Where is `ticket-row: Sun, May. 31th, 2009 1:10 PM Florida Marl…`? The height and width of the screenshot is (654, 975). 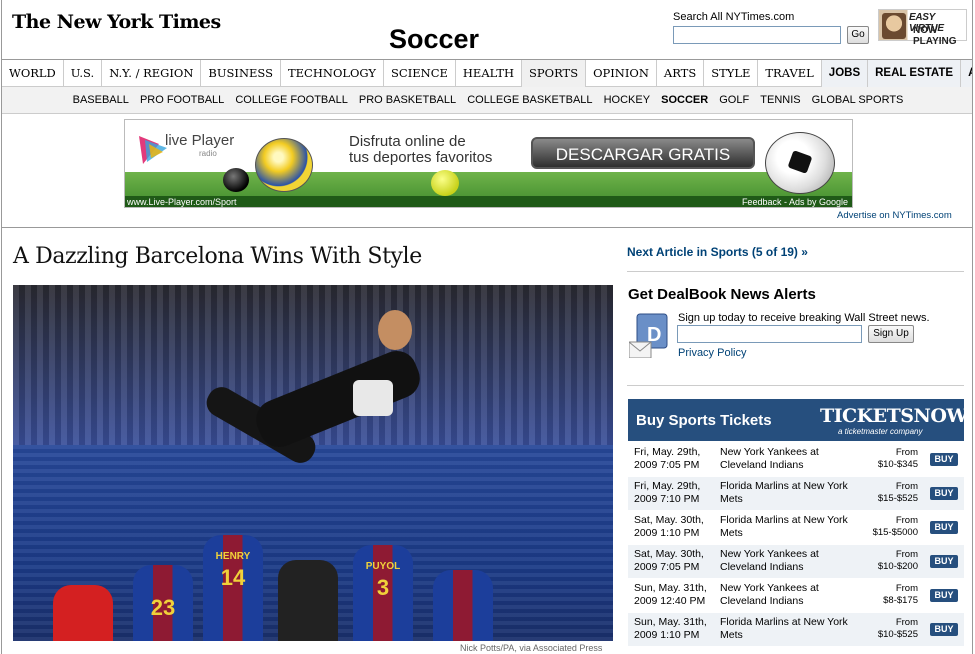
ticket-row: Sun, May. 31th, 2009 1:10 PM Florida Marl… is located at coordinates (796, 630).